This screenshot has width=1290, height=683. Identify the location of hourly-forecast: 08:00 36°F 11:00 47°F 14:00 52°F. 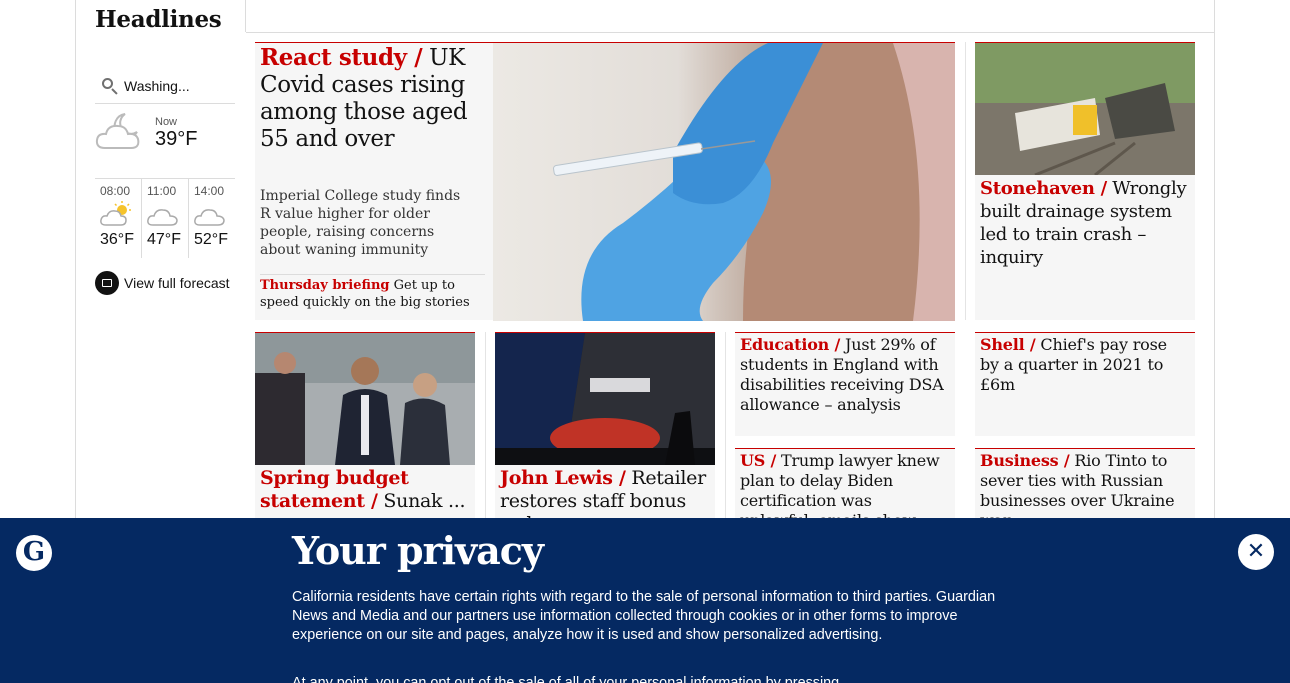
(165, 218).